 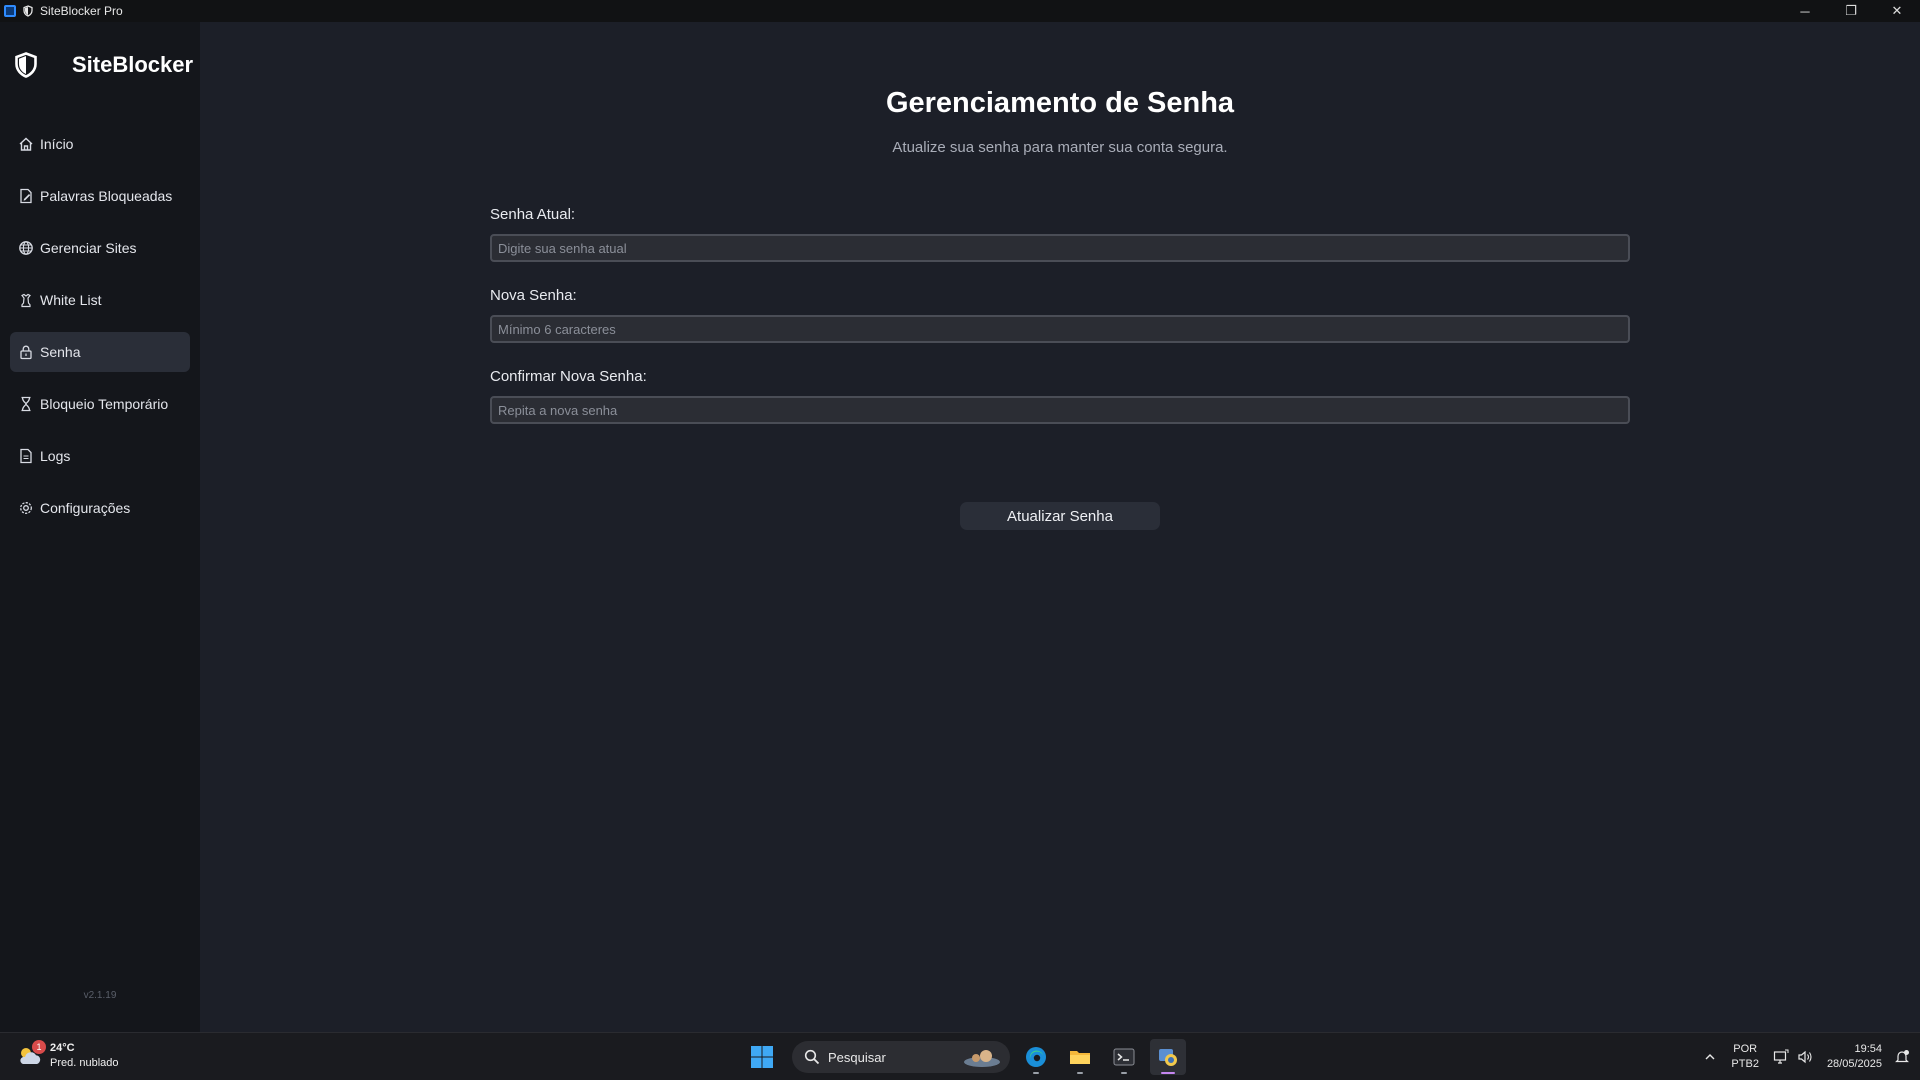 I want to click on keyboard-layout: PTB2, so click(x=1745, y=1064).